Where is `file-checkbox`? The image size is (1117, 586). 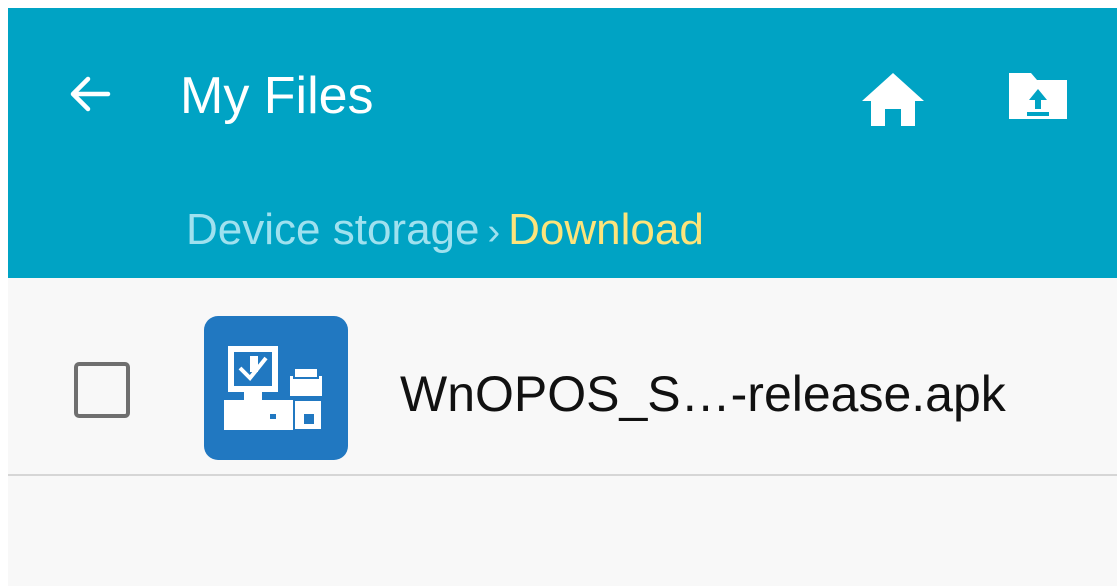 file-checkbox is located at coordinates (102, 390).